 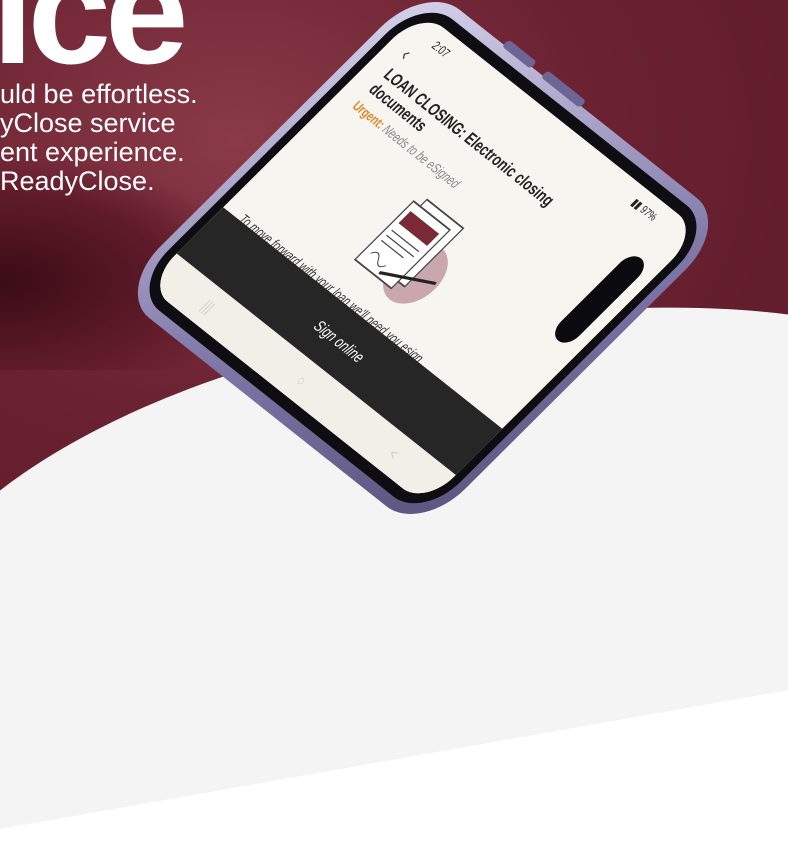 What do you see at coordinates (92, 152) in the screenshot?
I see `tagline-line: ent experience.` at bounding box center [92, 152].